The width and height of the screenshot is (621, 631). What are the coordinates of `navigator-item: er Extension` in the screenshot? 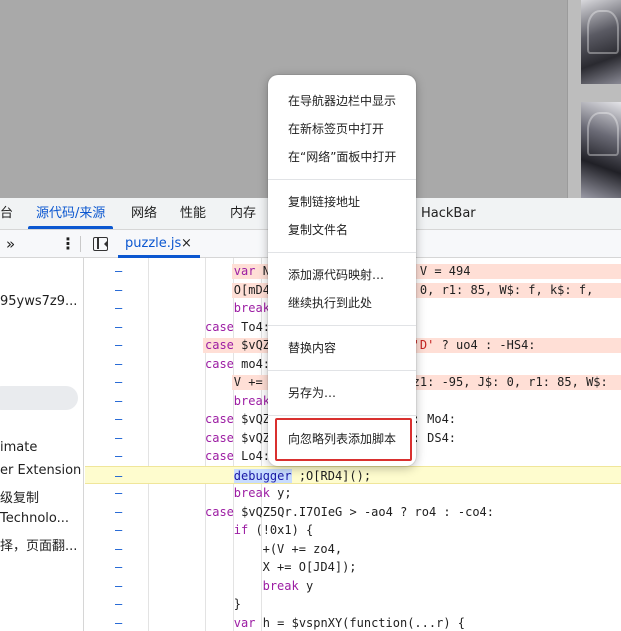 It's located at (40, 470).